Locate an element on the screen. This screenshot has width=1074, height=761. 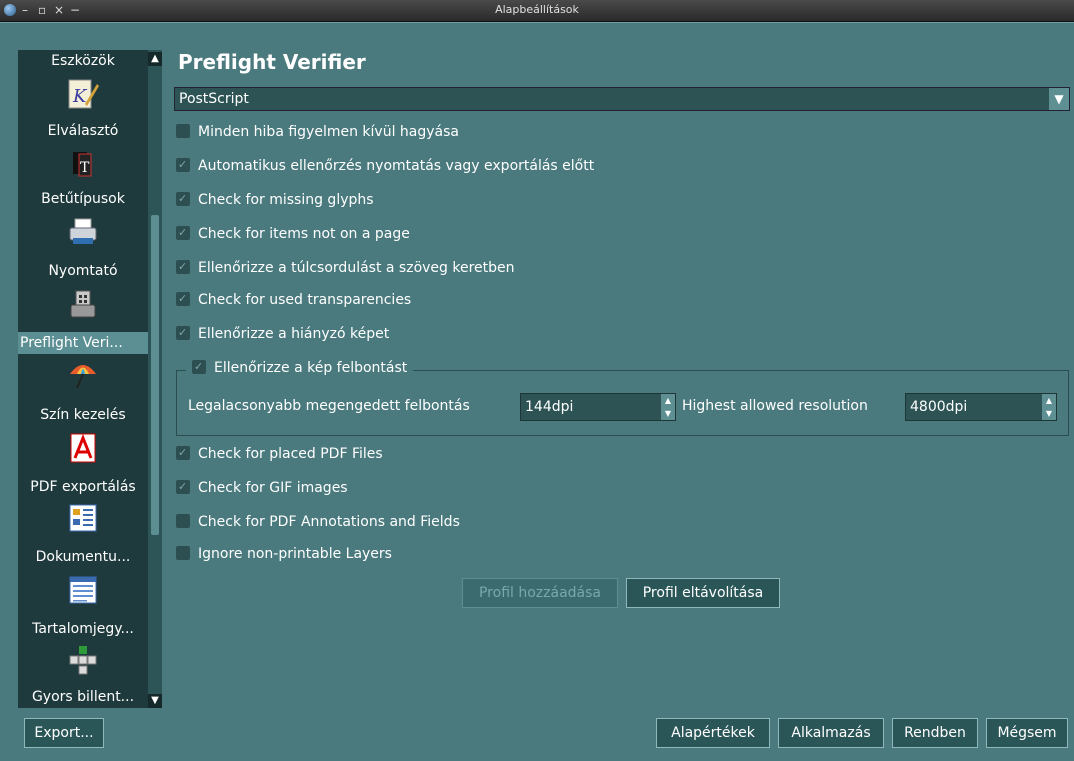
umbrella-color-icon is located at coordinates (83, 377).